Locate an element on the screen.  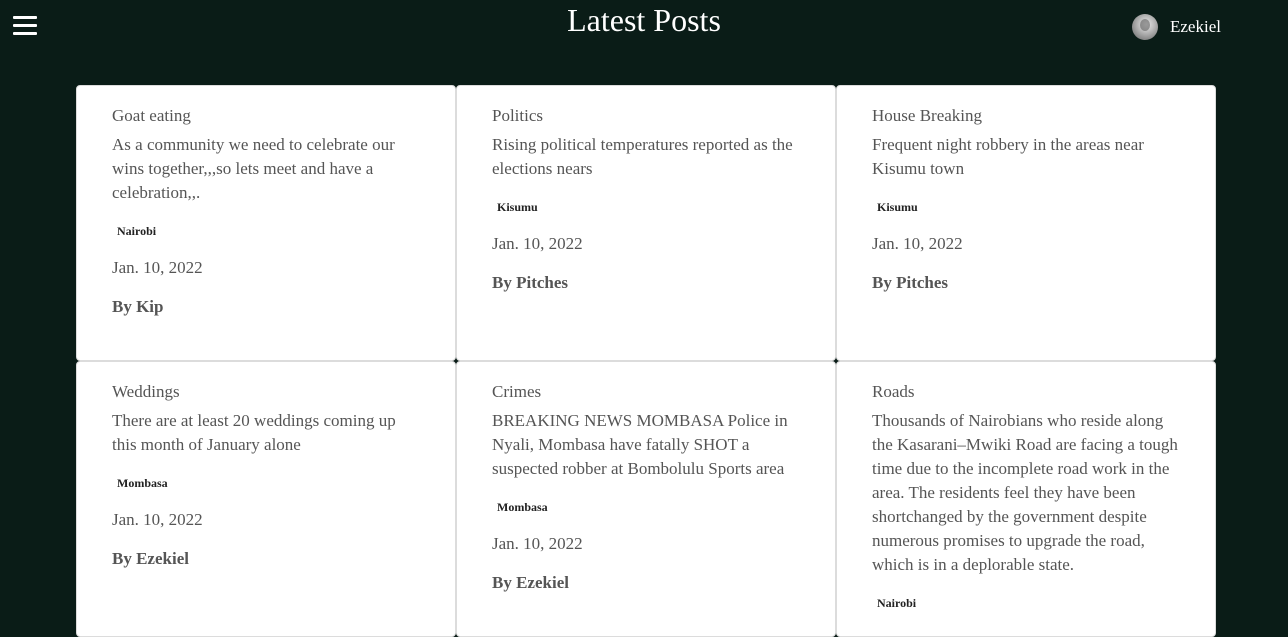
page-title: Latest Posts is located at coordinates (644, 20).